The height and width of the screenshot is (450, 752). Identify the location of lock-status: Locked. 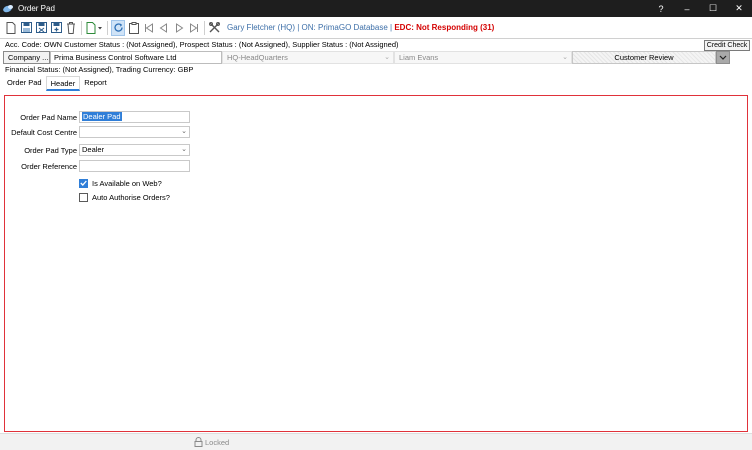
(211, 442).